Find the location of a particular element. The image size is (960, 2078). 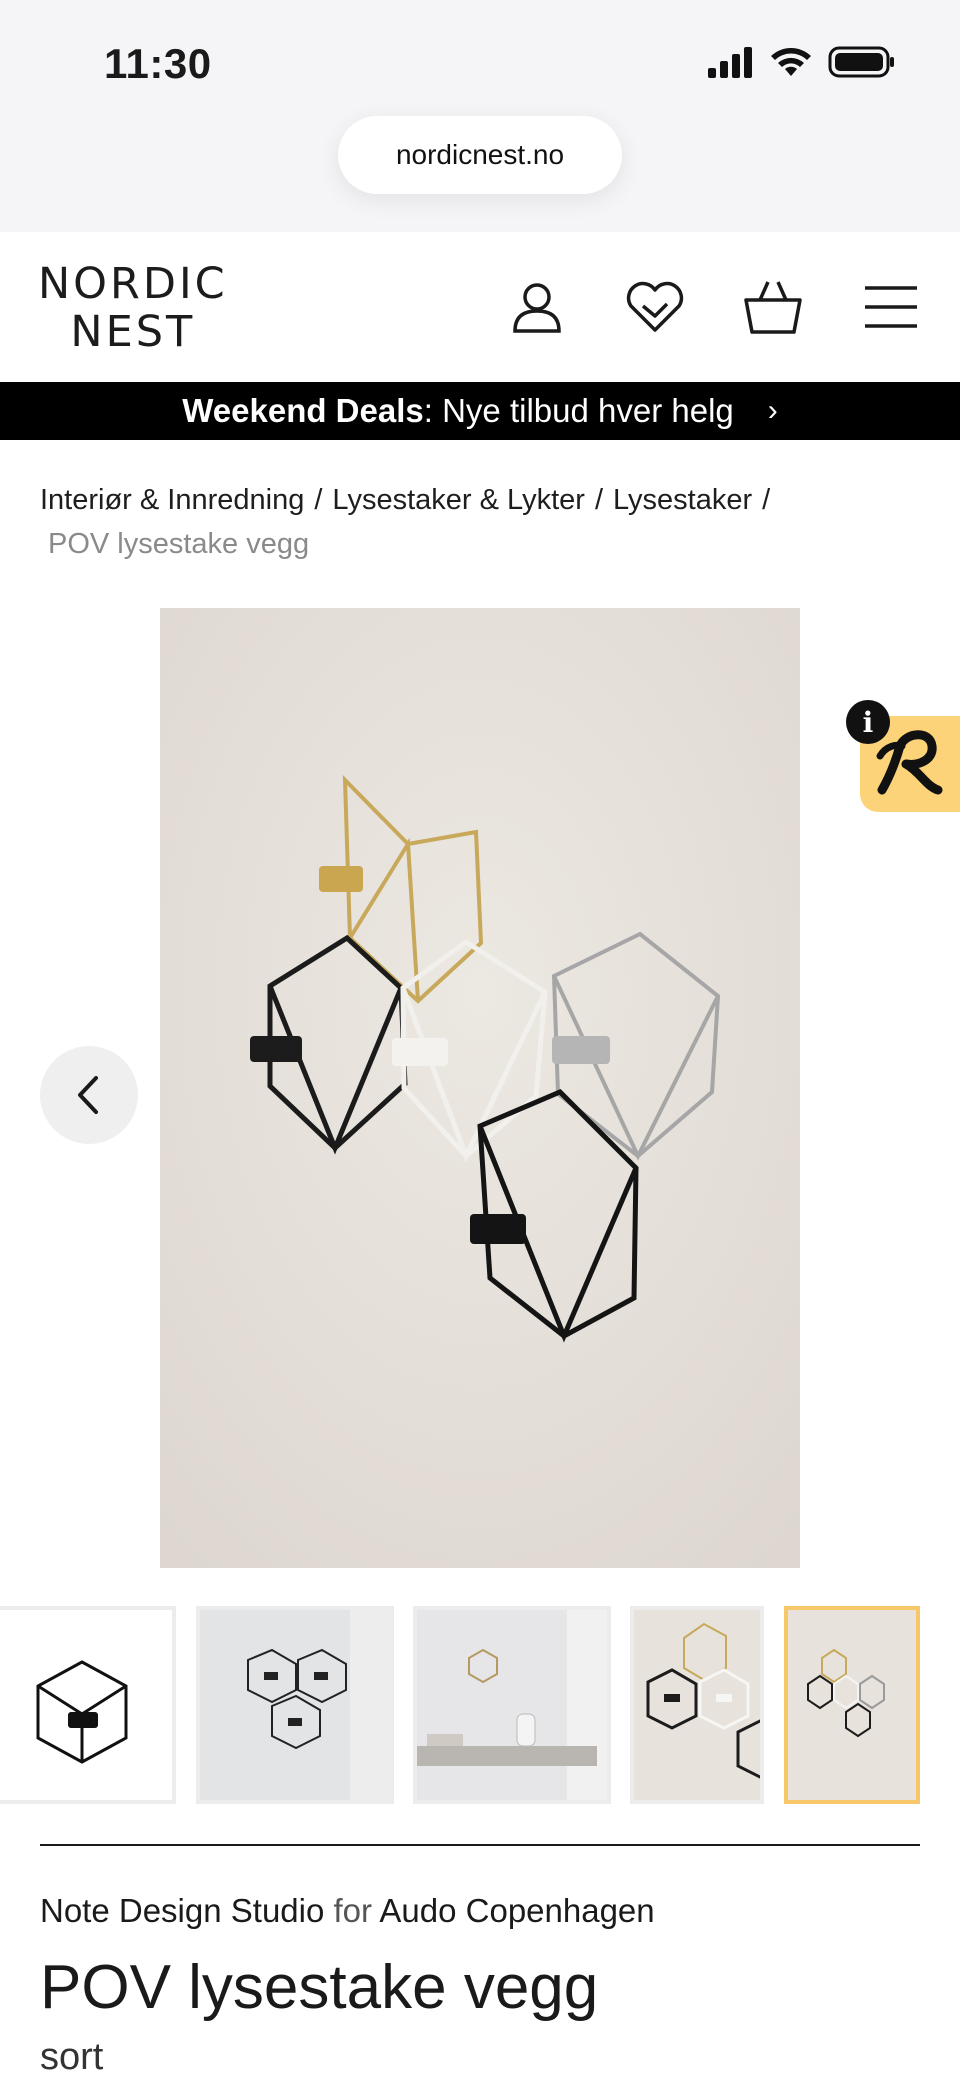

breadcrumb-item-candleholders-lanterns: Lysestaker & Lykter is located at coordinates (458, 500).